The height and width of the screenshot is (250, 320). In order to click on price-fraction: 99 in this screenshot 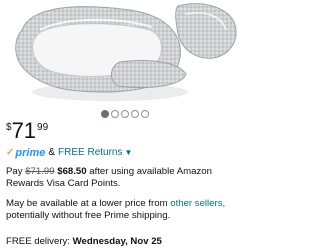, I will do `click(43, 127)`.